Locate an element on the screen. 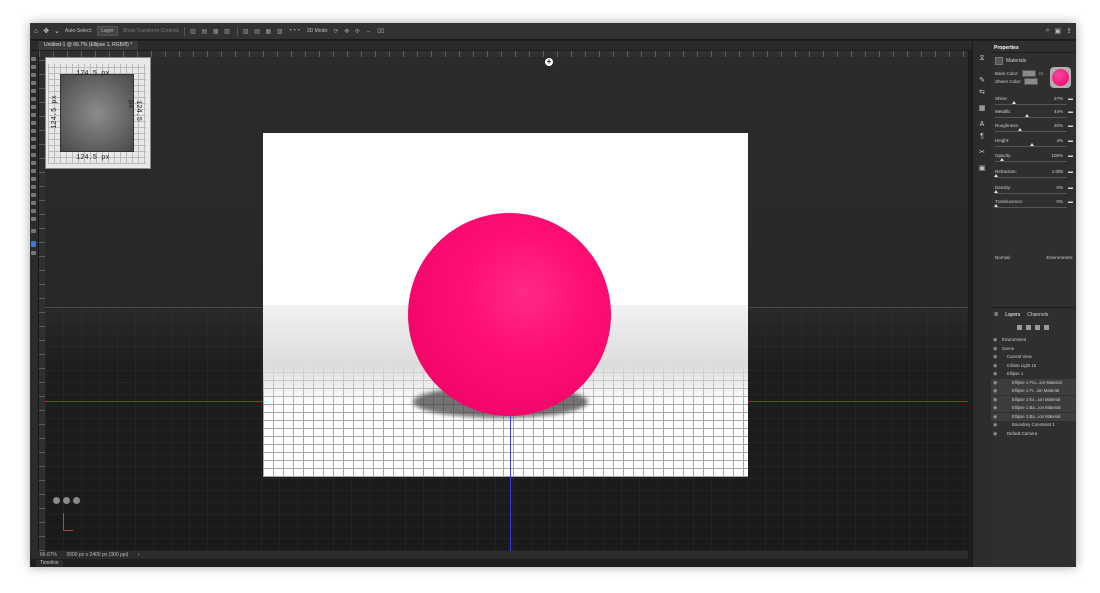 This screenshot has height=593, width=1100. layer-row: ◉ Ellipse 1 Ba...ion Material is located at coordinates (1033, 408).